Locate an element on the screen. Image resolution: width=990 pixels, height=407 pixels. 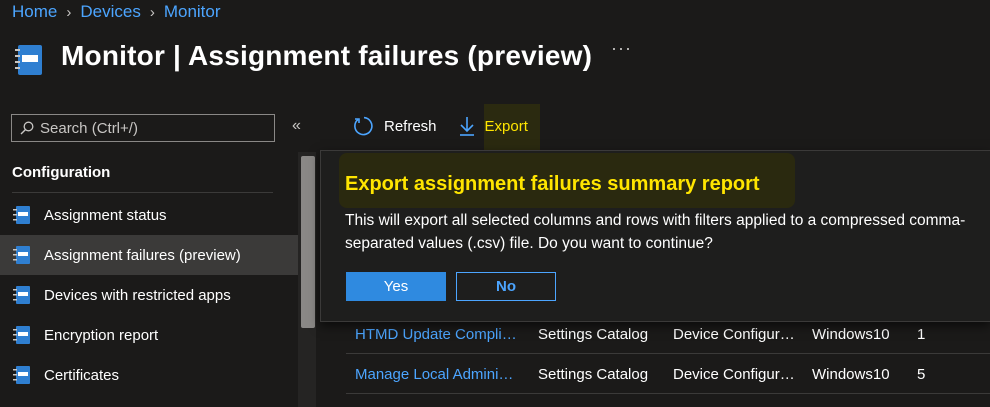
sidebar-item-assignment-failures: Assignment failures (preview) is located at coordinates (149, 255).